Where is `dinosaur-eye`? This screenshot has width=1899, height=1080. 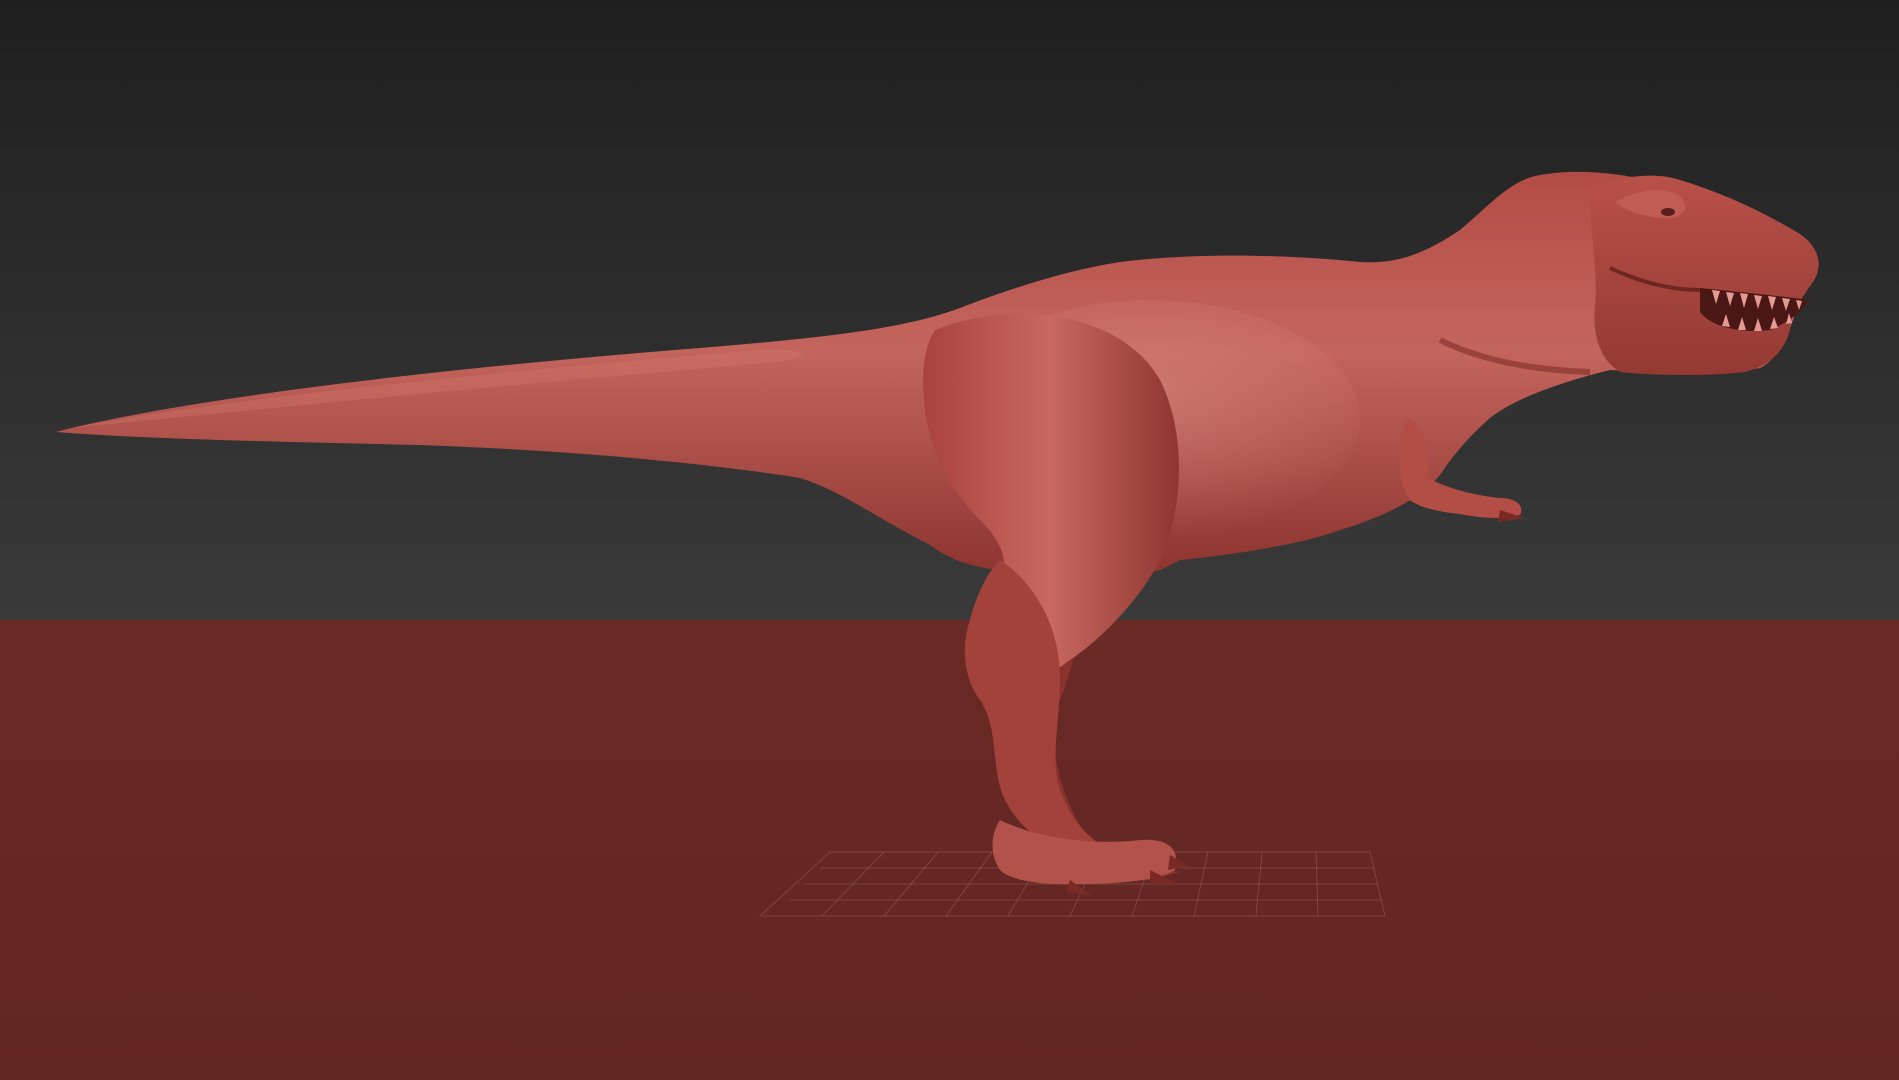 dinosaur-eye is located at coordinates (1668, 212).